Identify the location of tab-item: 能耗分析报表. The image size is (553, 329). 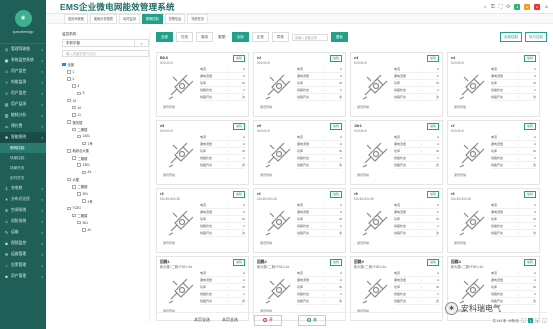
(103, 18).